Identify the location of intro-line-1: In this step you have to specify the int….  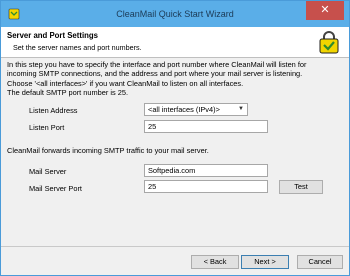
(157, 64).